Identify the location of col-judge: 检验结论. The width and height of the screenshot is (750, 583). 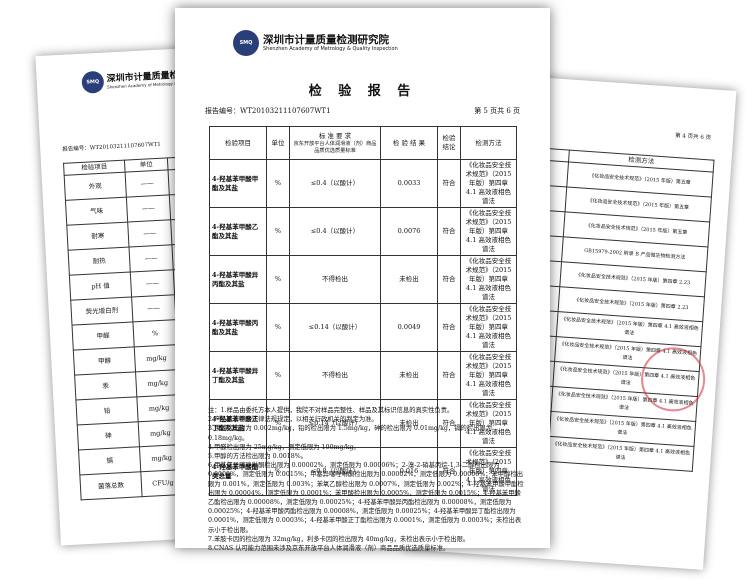
(449, 143).